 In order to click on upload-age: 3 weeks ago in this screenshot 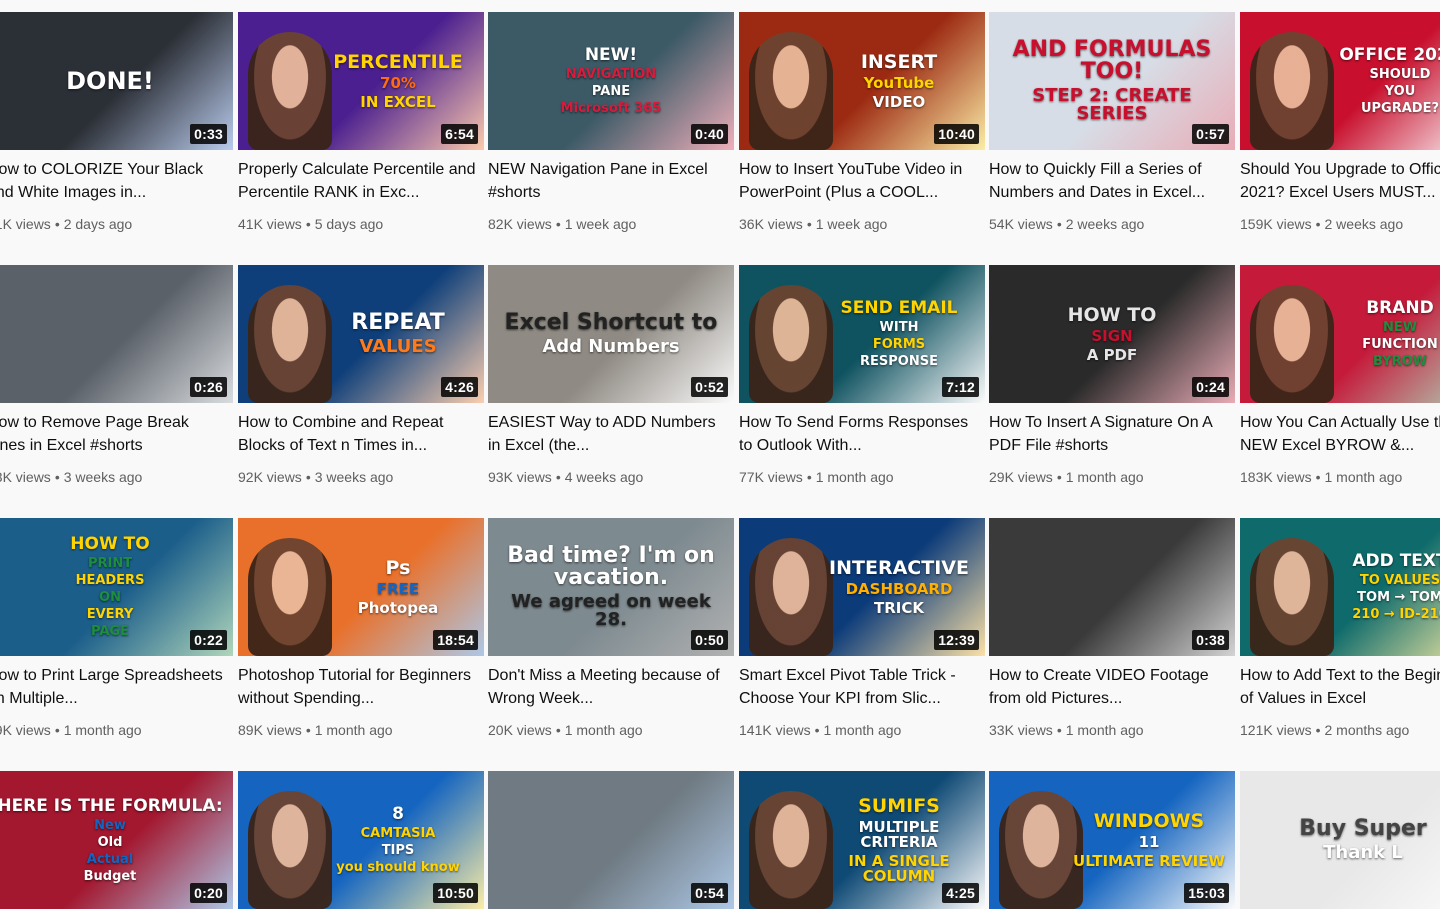, I will do `click(354, 477)`.